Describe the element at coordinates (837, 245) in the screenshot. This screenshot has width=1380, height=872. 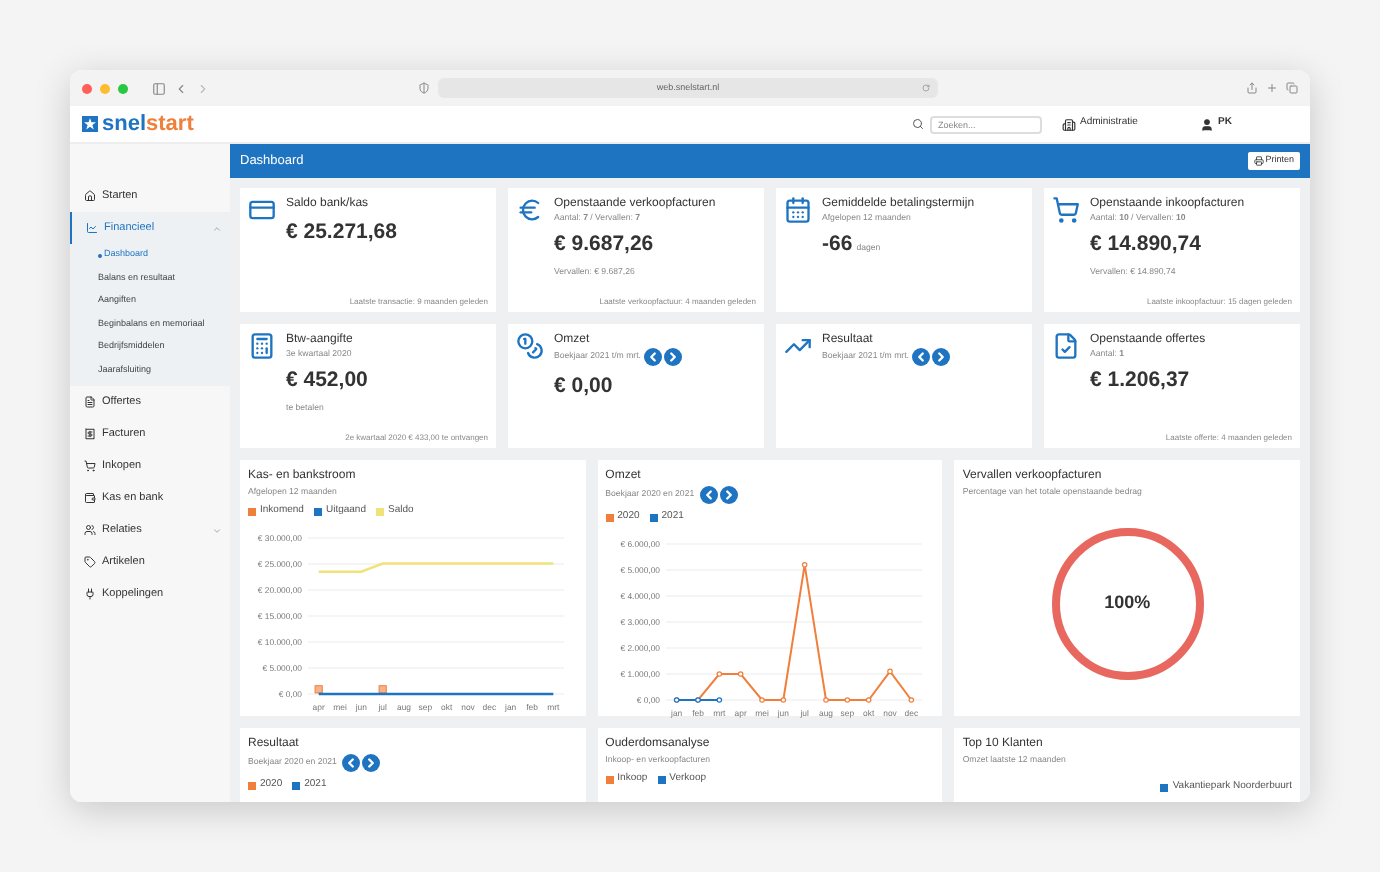
I see `card-amount: -66` at that location.